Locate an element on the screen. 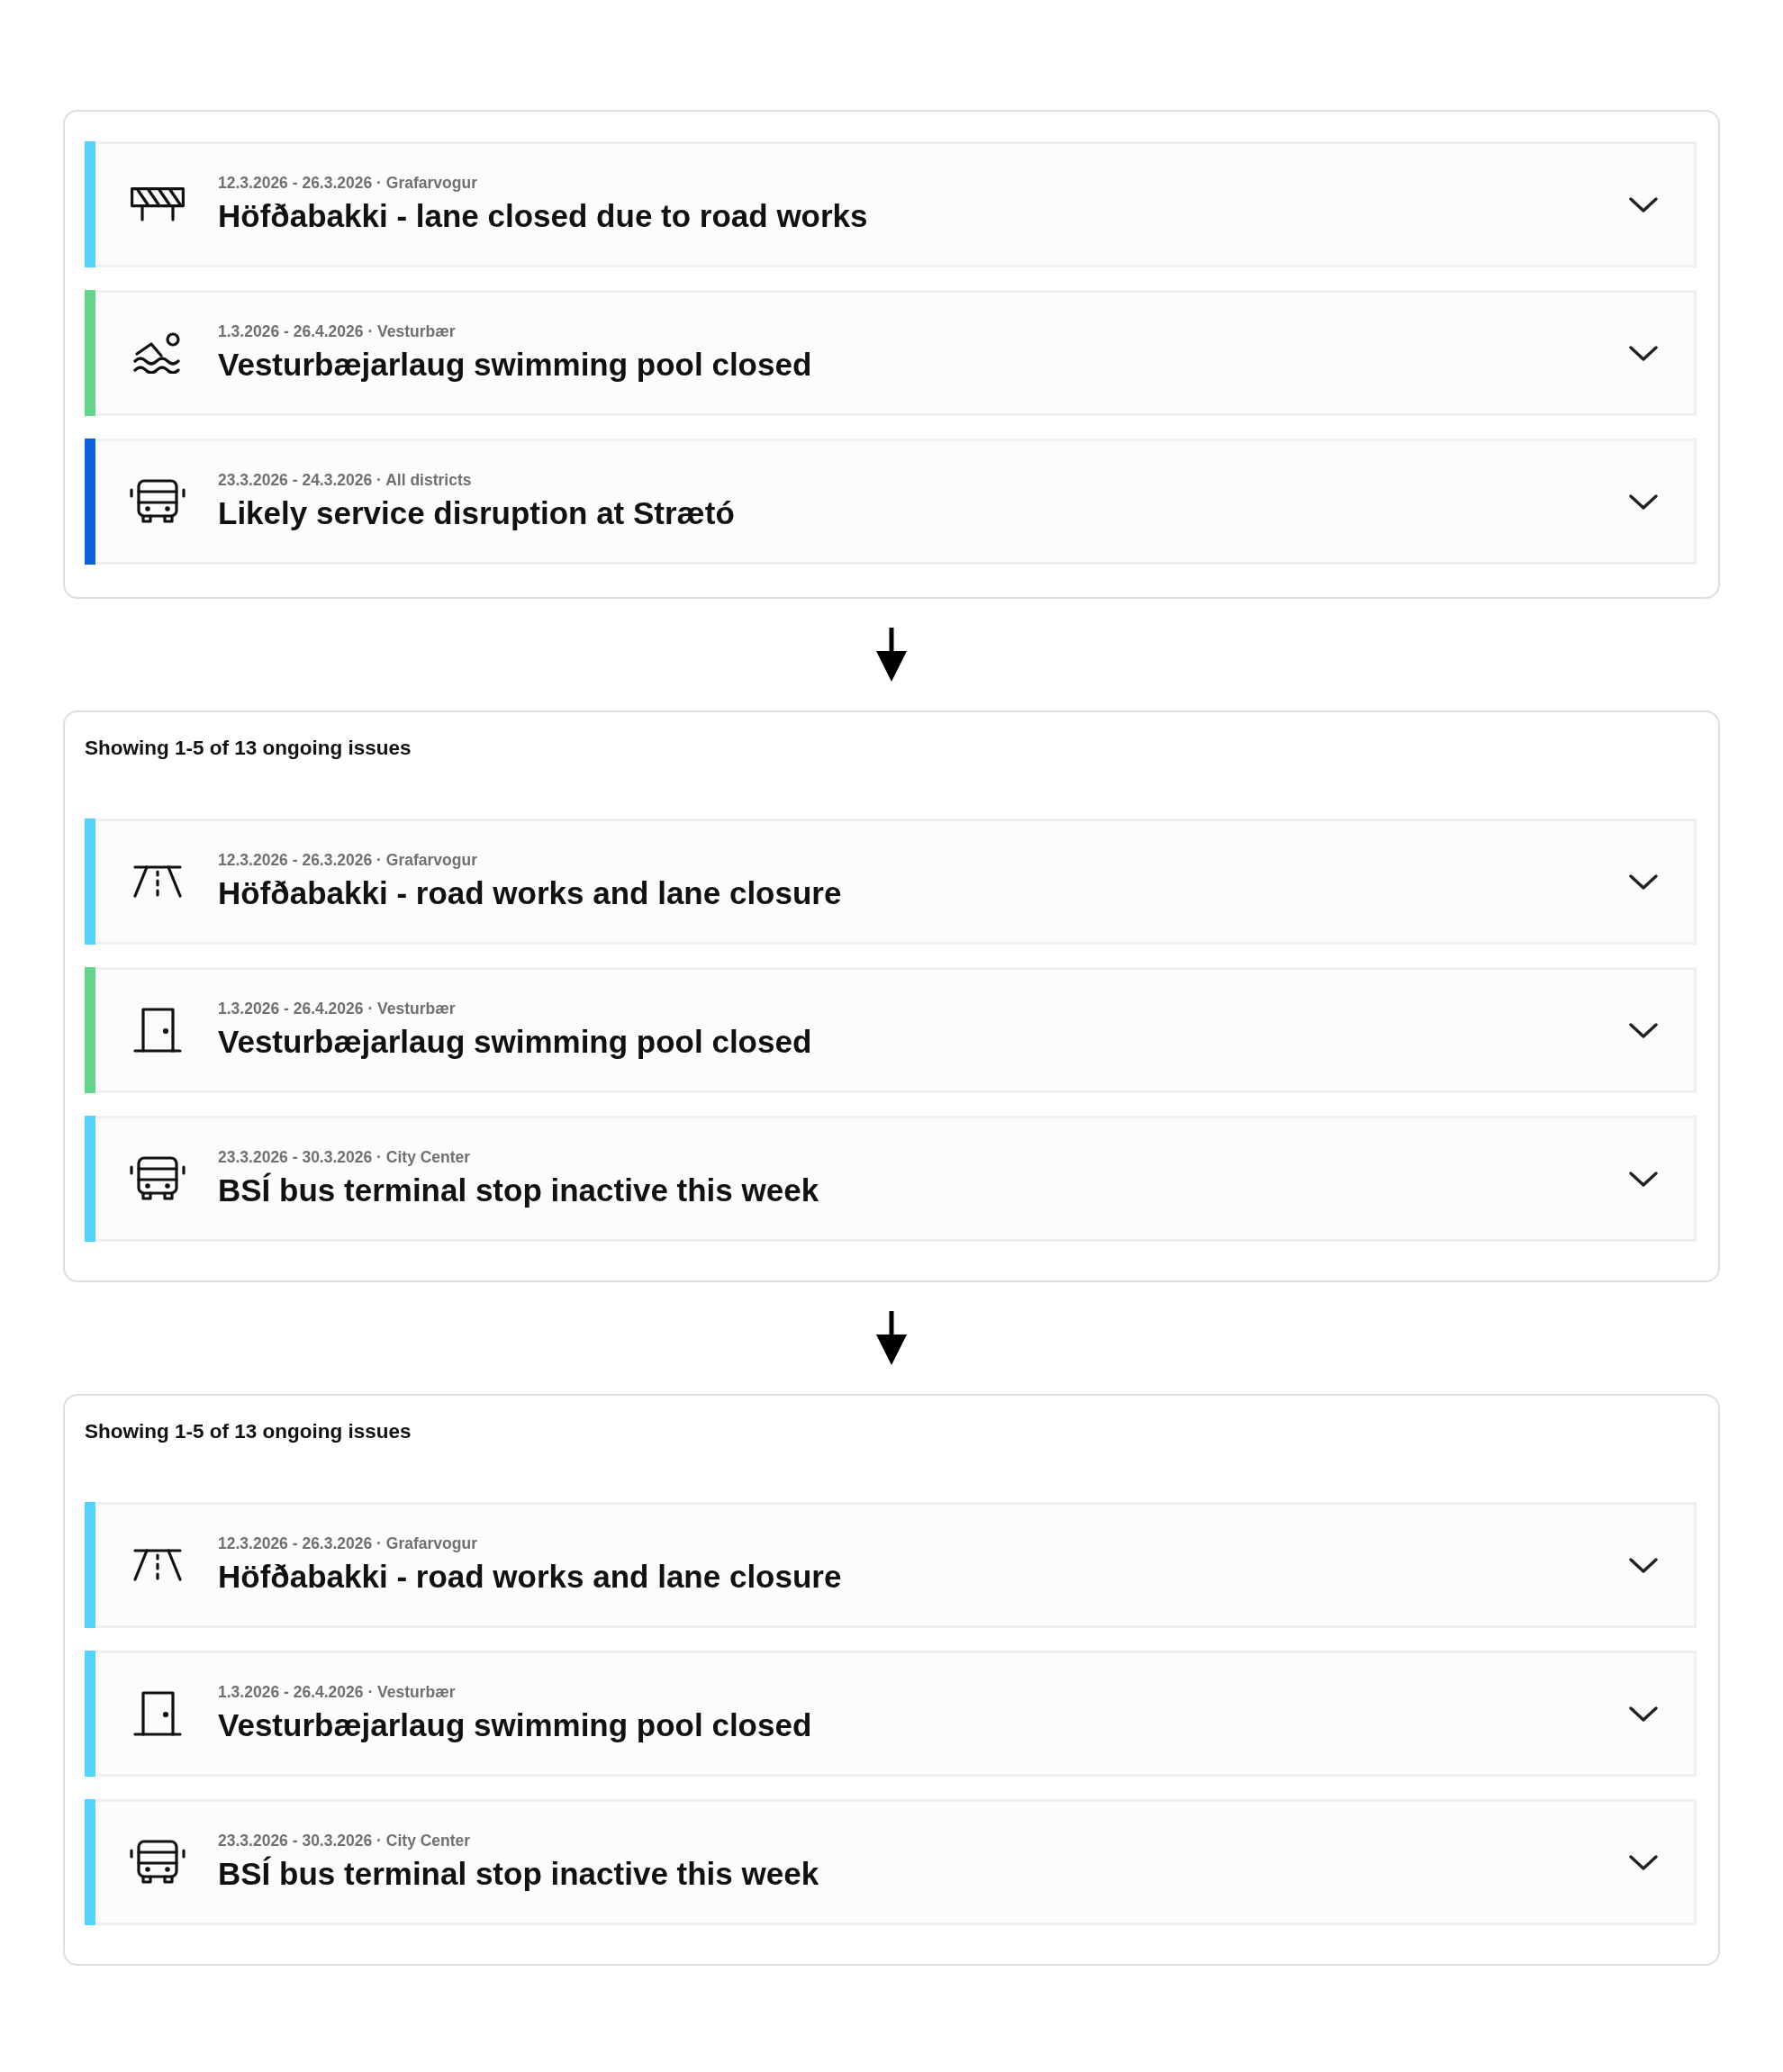 The height and width of the screenshot is (2072, 1783). swimmer-icon is located at coordinates (157, 353).